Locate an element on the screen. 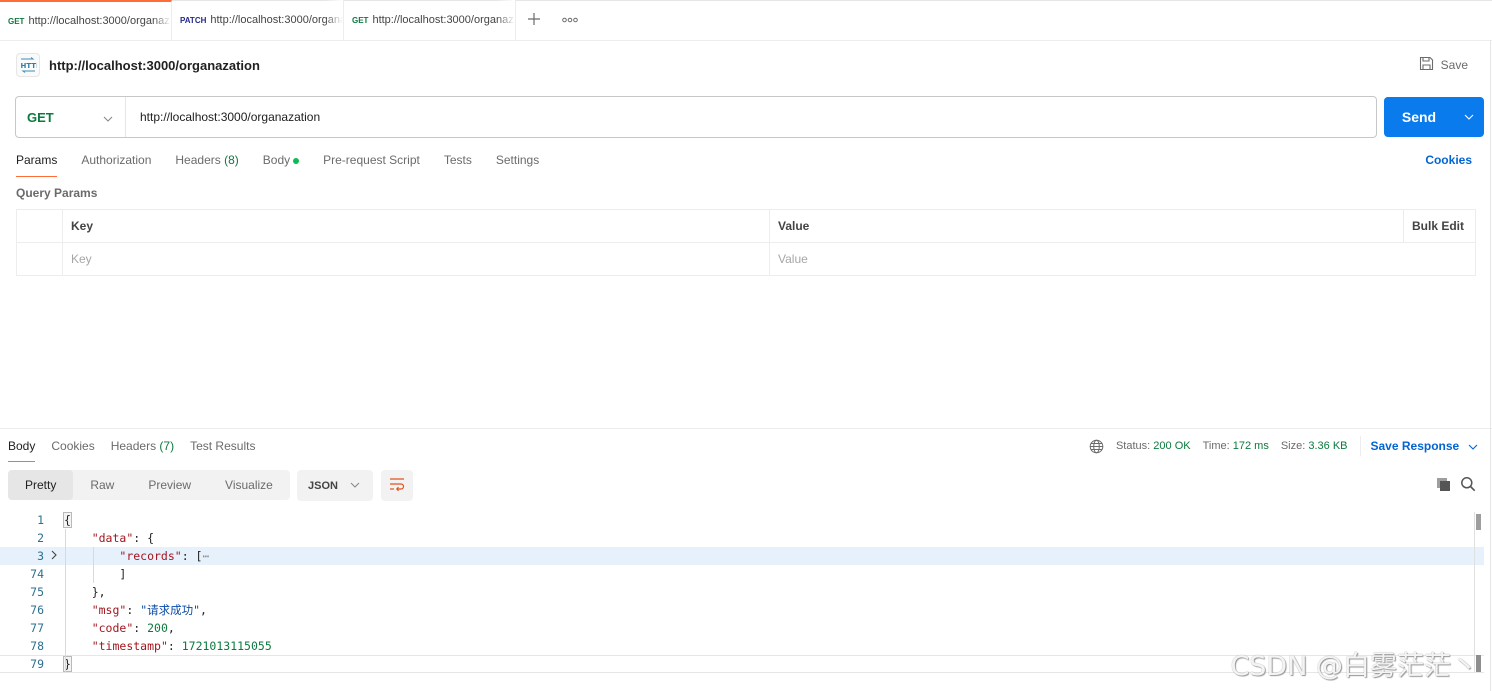 Image resolution: width=1492 pixels, height=691 pixels. response-size: Size: 3.36 KB is located at coordinates (1314, 446).